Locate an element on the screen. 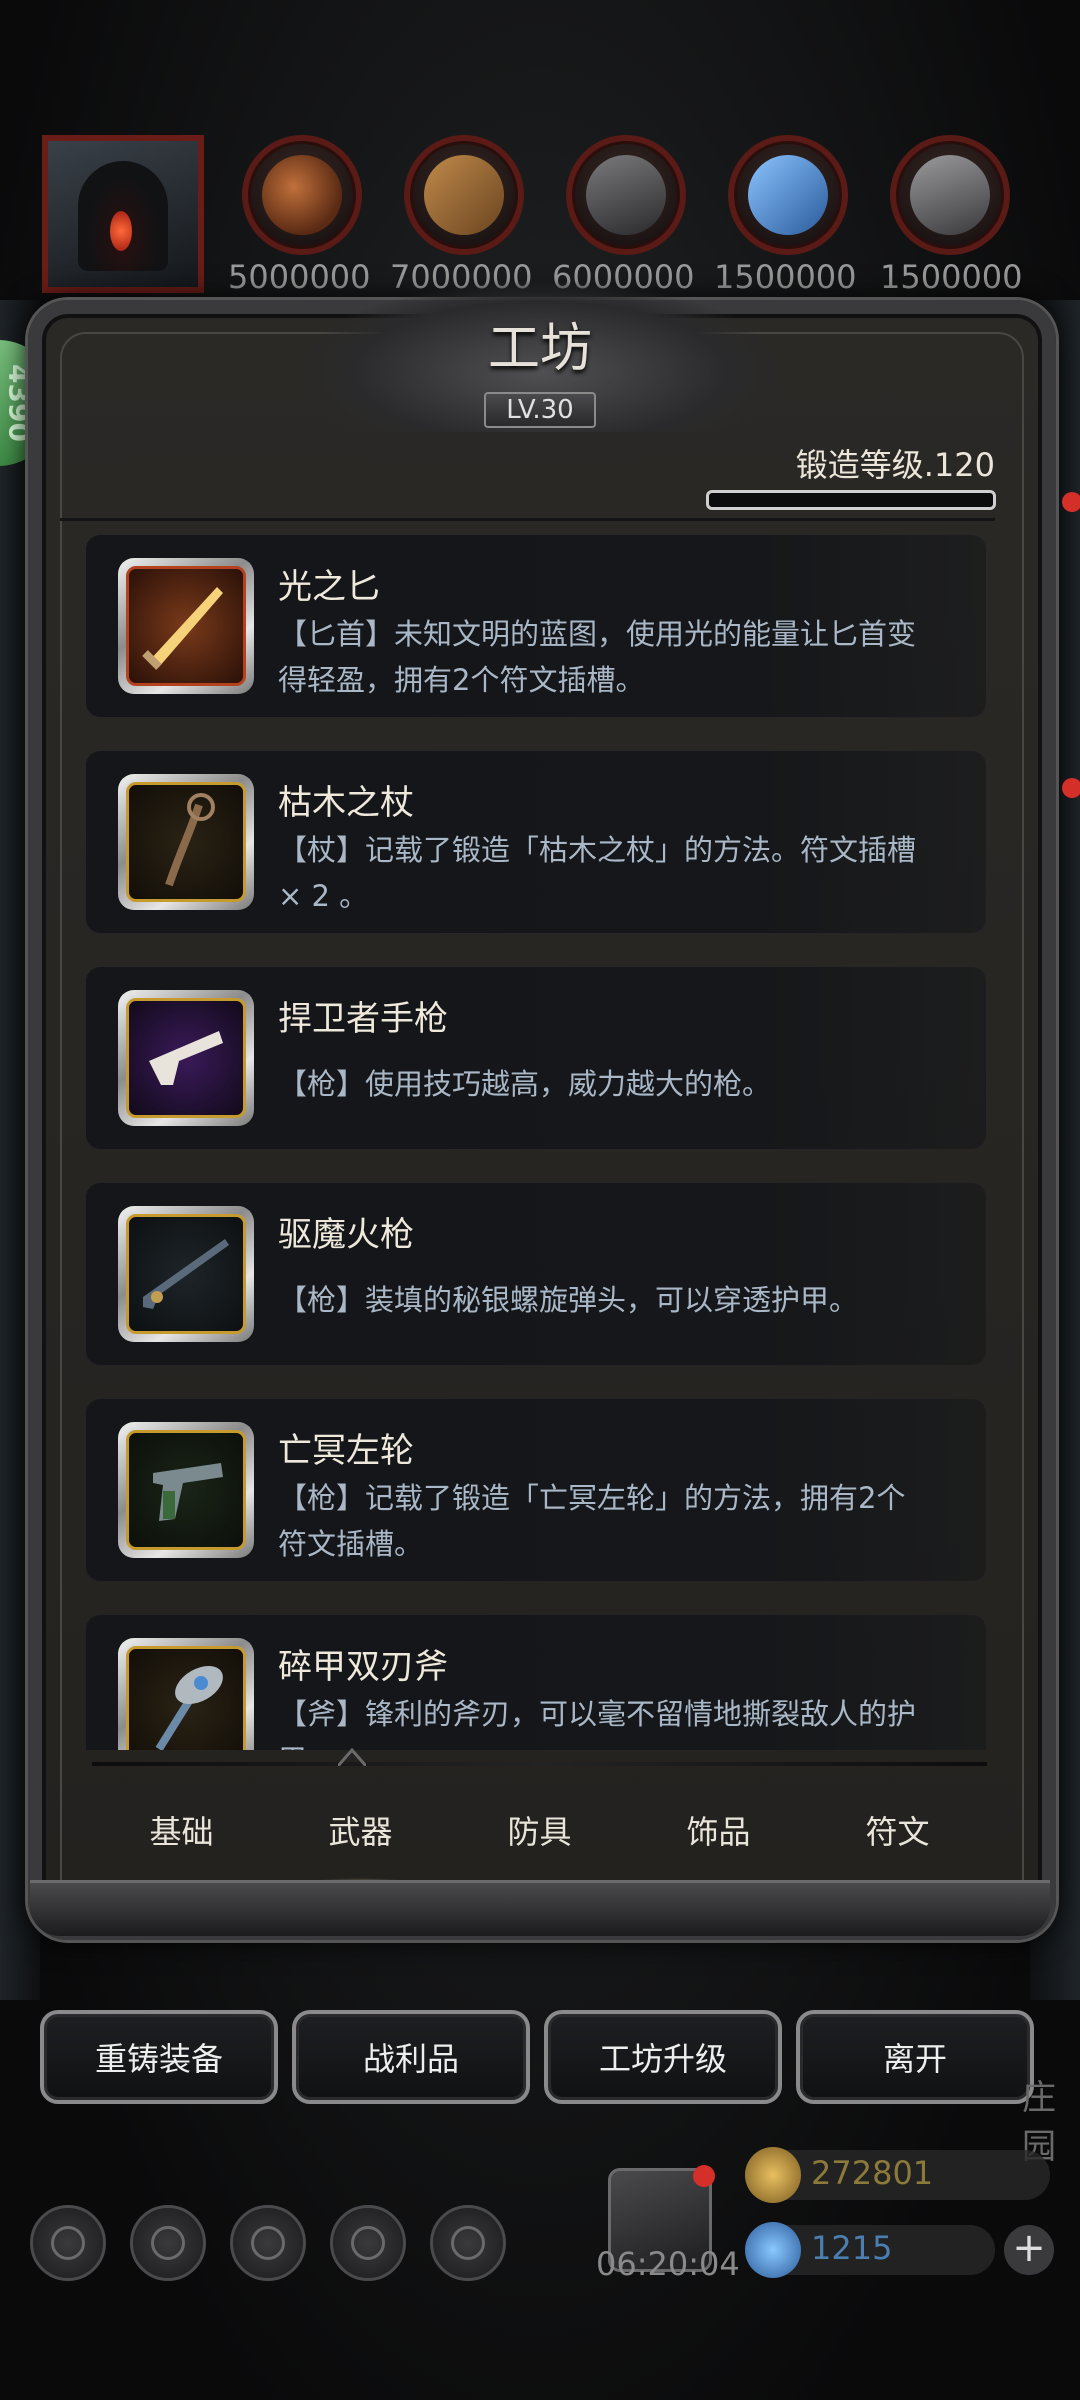 Image resolution: width=1080 pixels, height=2400 pixels. achievement-icon is located at coordinates (168, 2243).